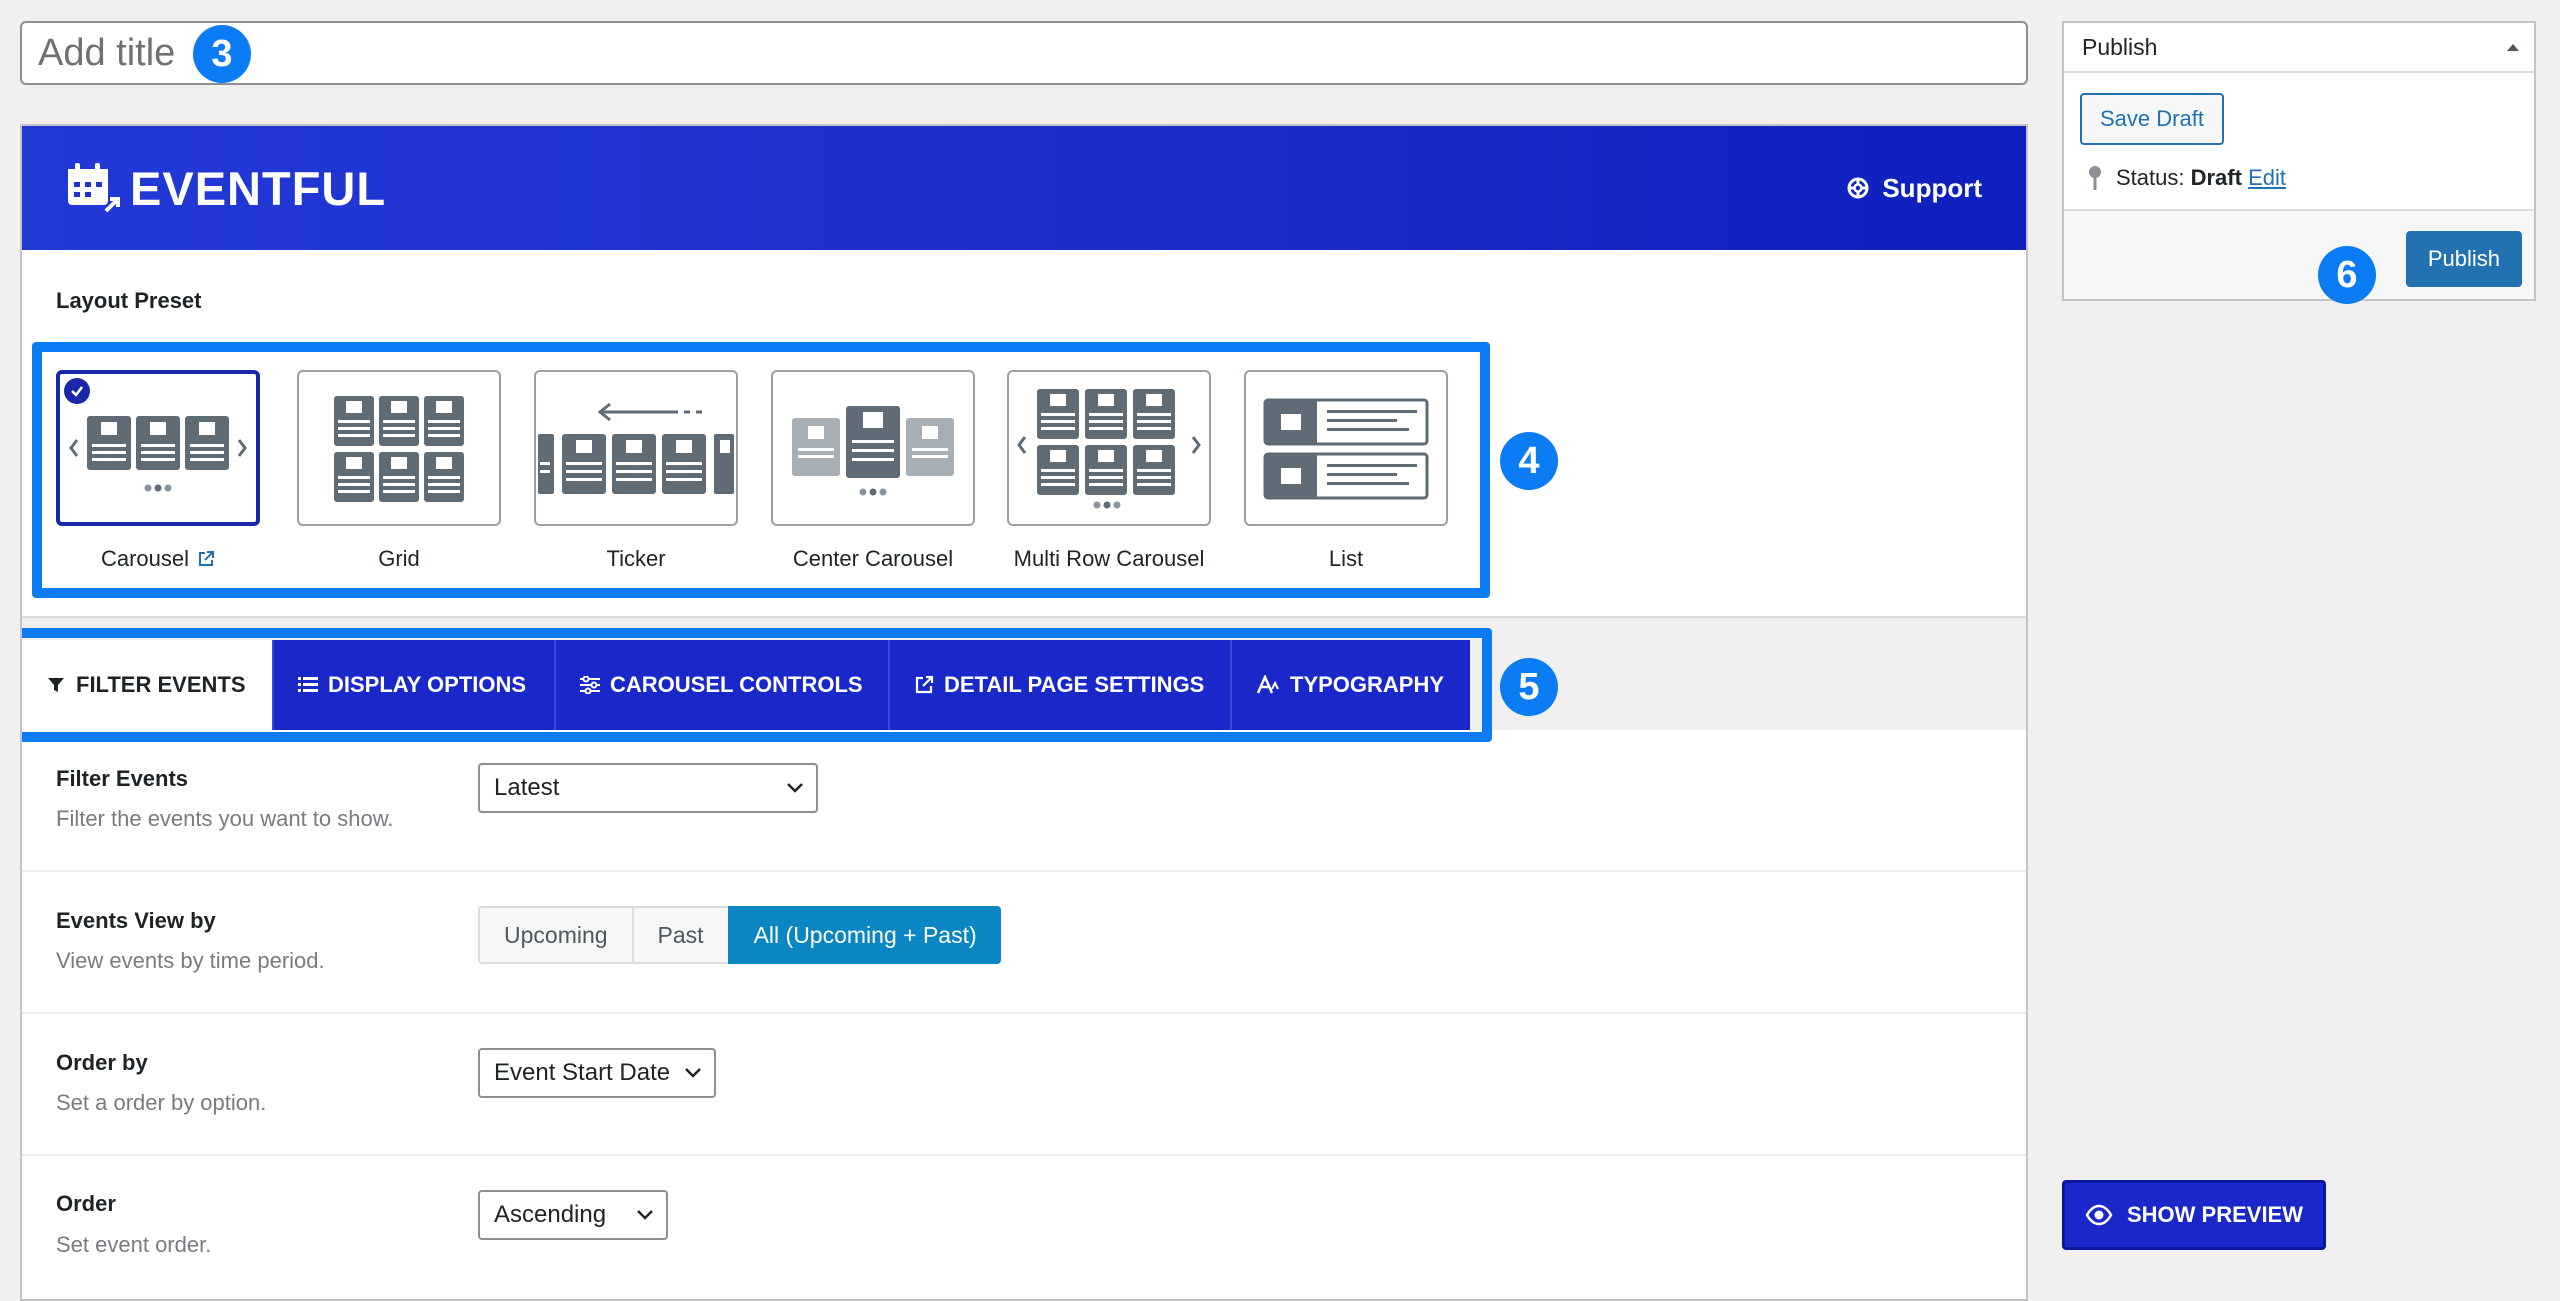 This screenshot has height=1301, width=2560. I want to click on filter-events-desc: Filter the events you want to show., so click(225, 818).